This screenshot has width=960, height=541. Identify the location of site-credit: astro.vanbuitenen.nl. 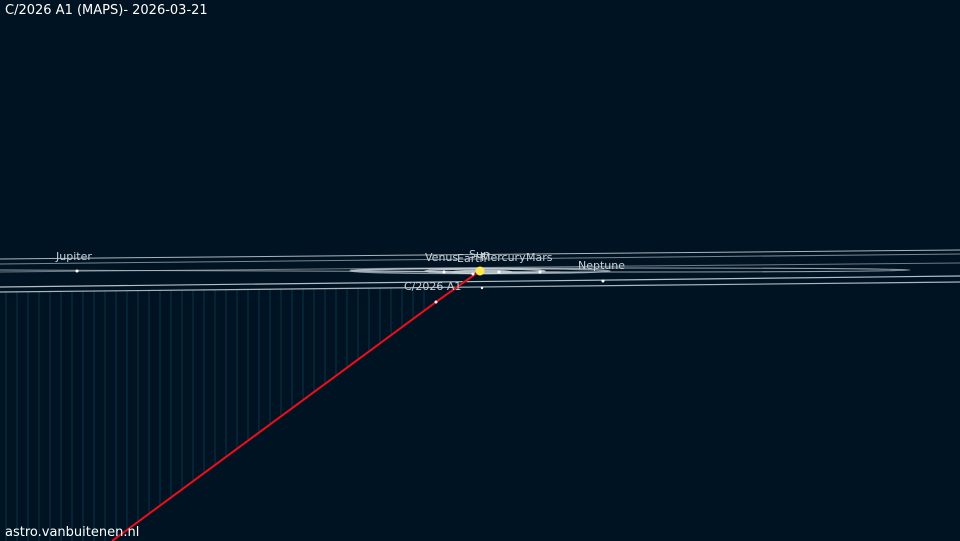
(72, 532).